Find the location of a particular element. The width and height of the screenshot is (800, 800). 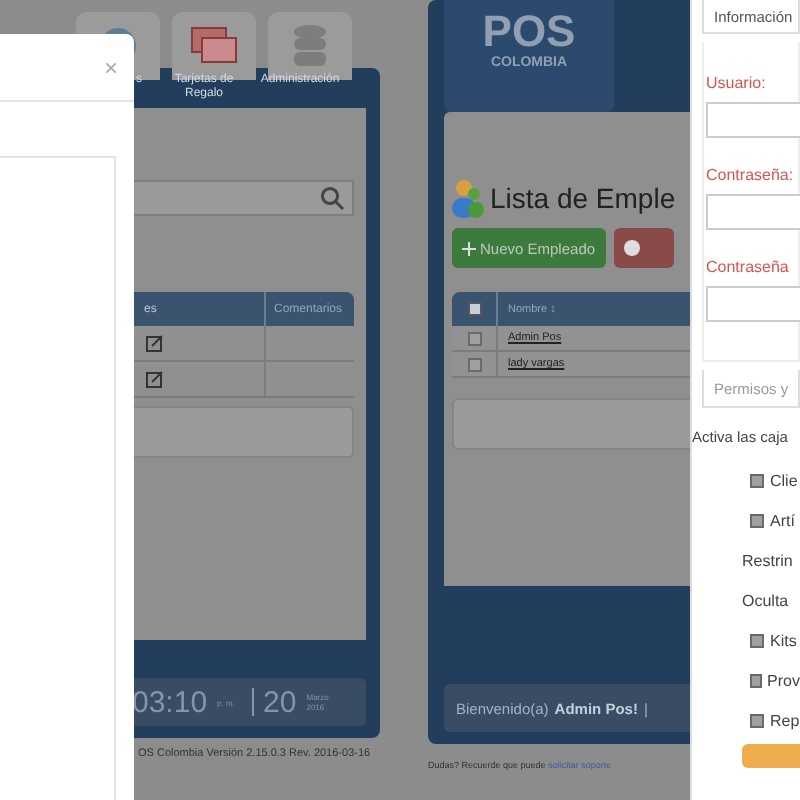

page-title: Lista de Emple is located at coordinates (583, 198).